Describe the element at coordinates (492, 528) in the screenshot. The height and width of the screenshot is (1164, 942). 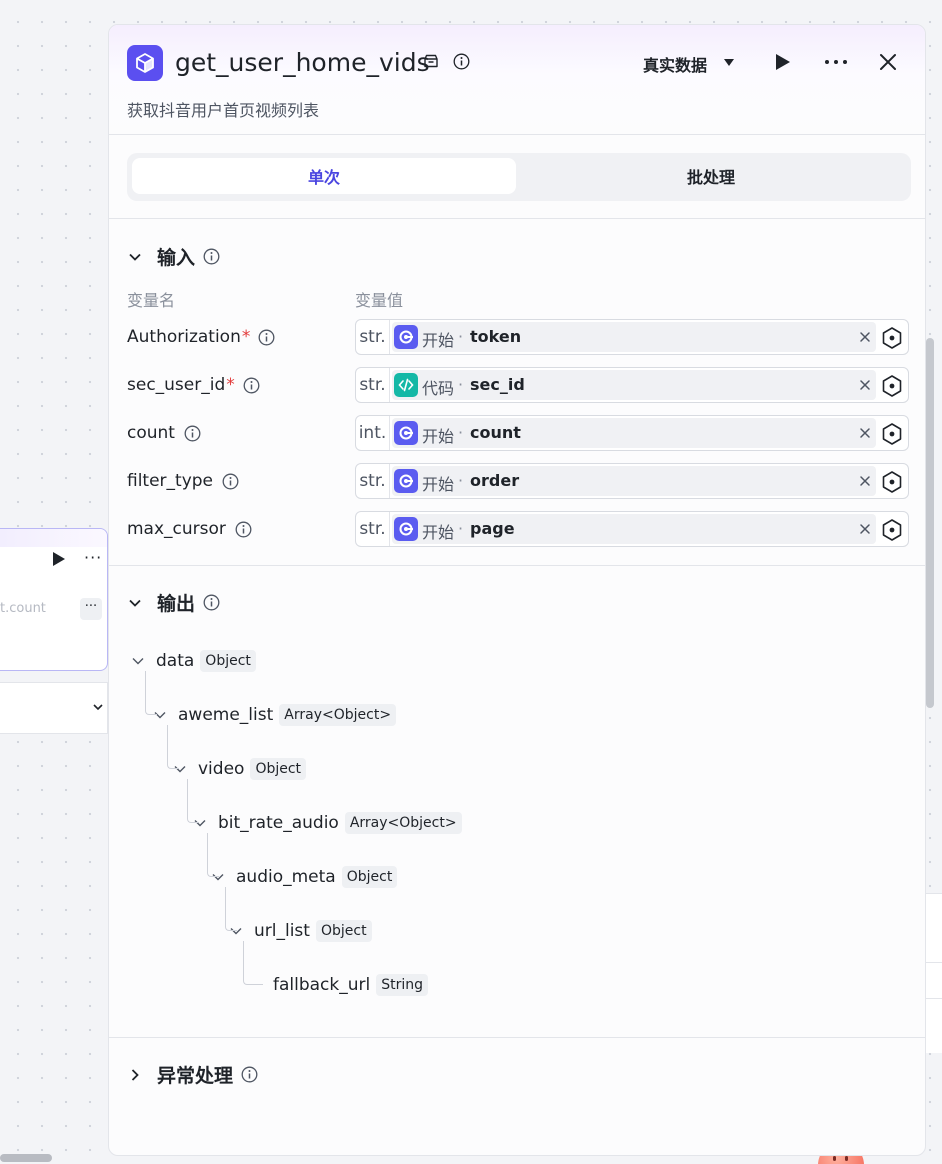
I see `reference-variable: page` at that location.